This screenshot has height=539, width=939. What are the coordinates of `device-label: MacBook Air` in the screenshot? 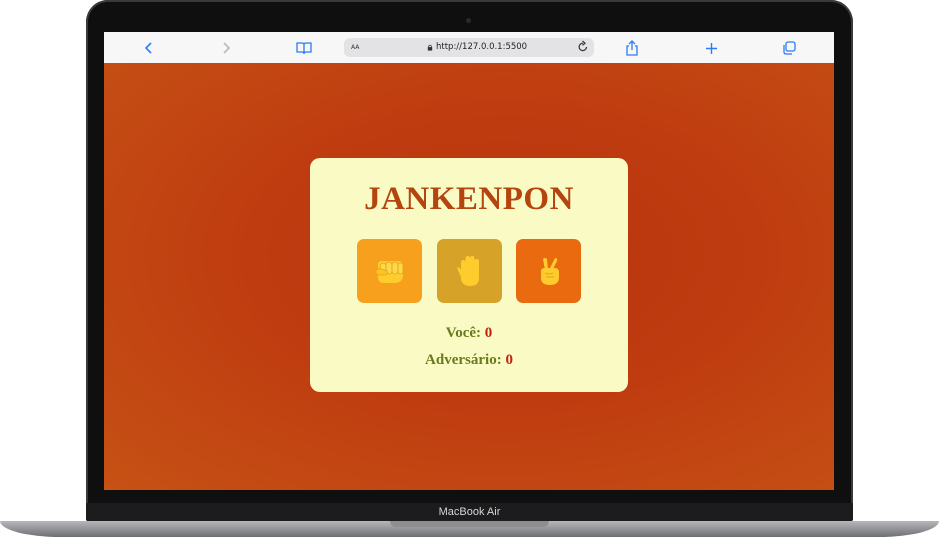 It's located at (469, 512).